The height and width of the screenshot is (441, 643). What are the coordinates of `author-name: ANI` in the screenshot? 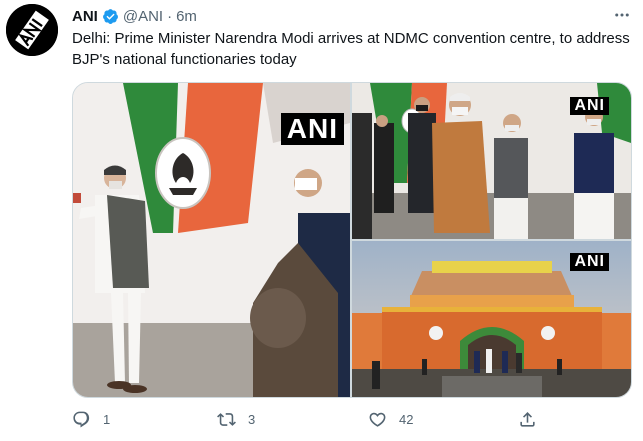 It's located at (85, 16).